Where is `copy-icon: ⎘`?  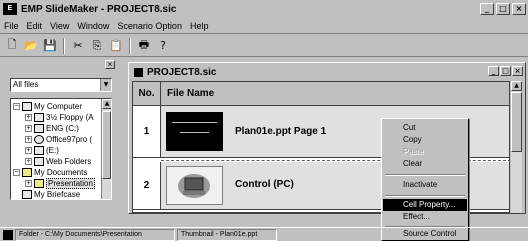 copy-icon: ⎘ is located at coordinates (97, 46).